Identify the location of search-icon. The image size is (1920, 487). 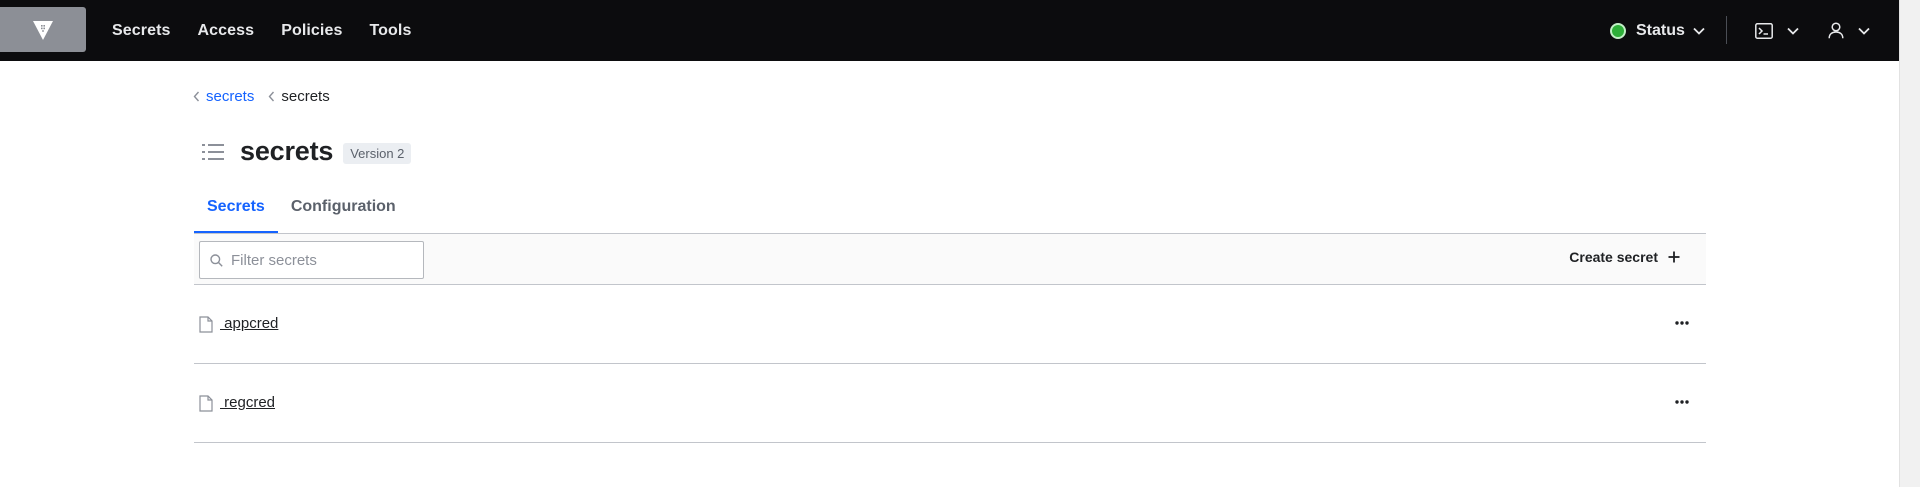
(216, 260).